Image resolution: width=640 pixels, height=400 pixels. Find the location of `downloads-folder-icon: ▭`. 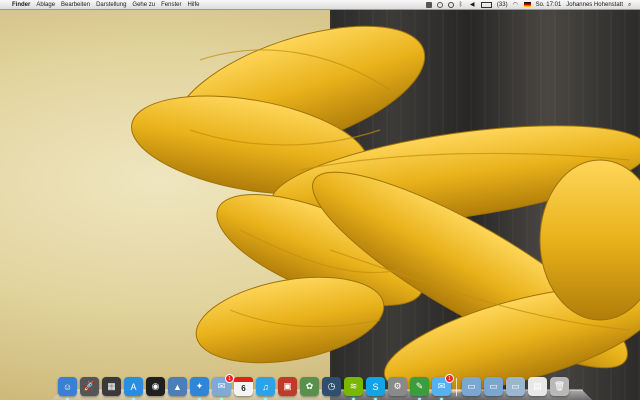

downloads-folder-icon: ▭ is located at coordinates (515, 386).